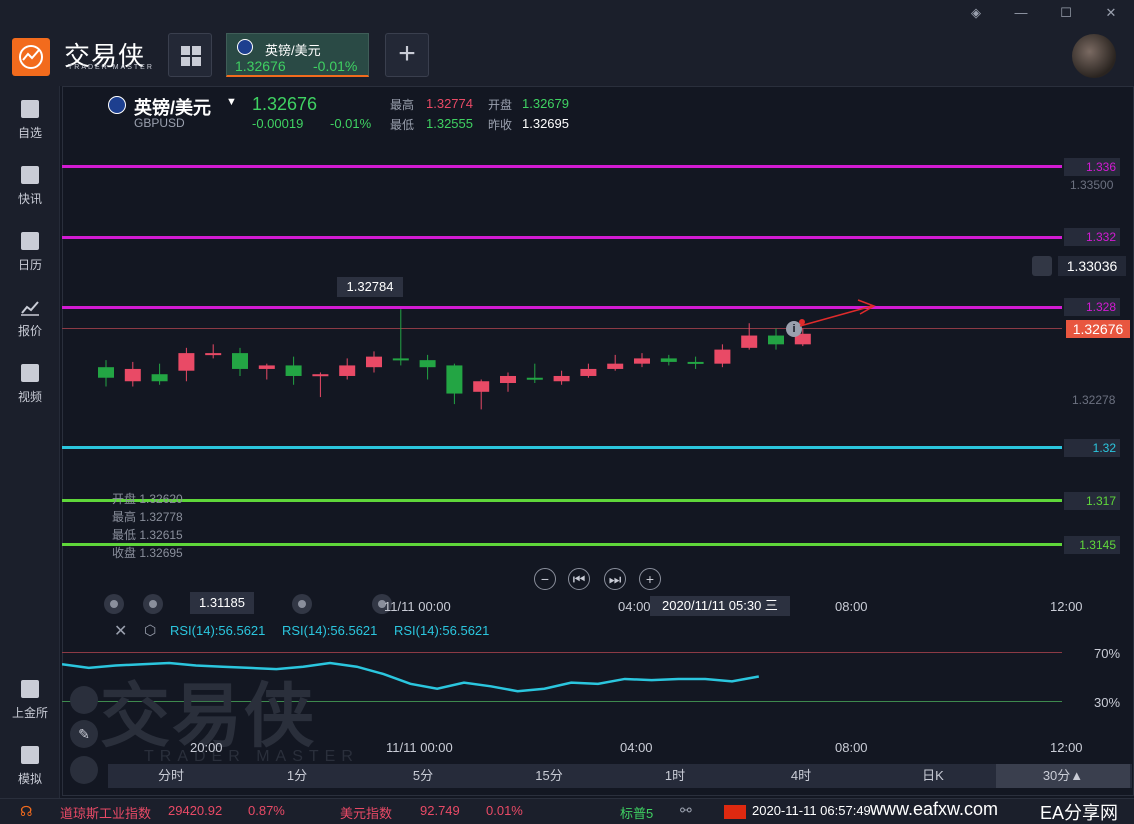 The width and height of the screenshot is (1134, 824). What do you see at coordinates (30, 318) in the screenshot?
I see `sidebar-item-quotes: 报价` at bounding box center [30, 318].